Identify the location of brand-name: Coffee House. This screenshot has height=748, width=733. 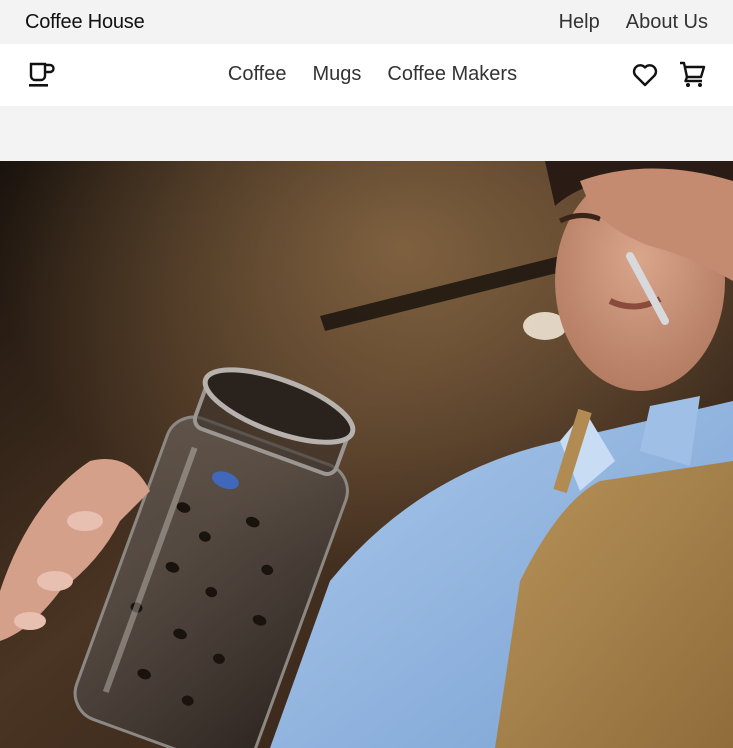
(85, 22).